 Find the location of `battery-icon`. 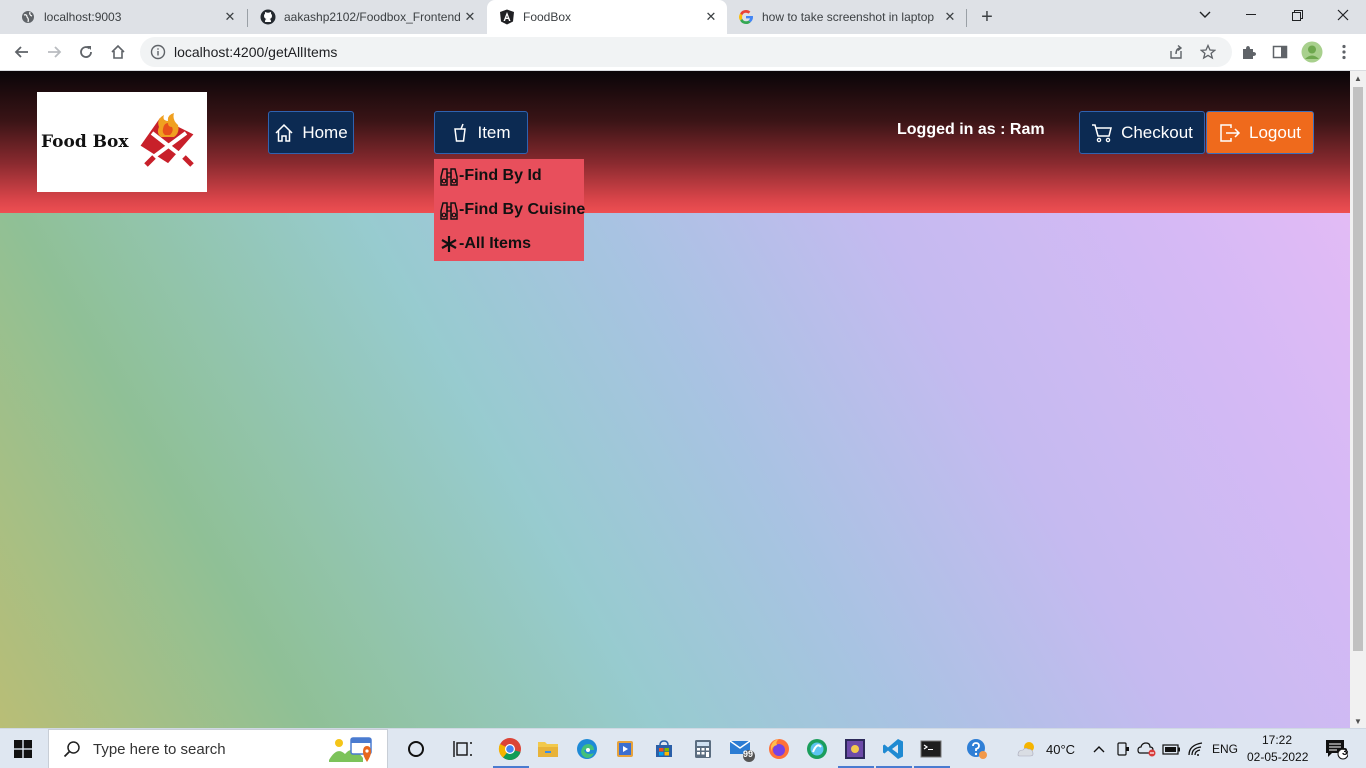

battery-icon is located at coordinates (1172, 748).